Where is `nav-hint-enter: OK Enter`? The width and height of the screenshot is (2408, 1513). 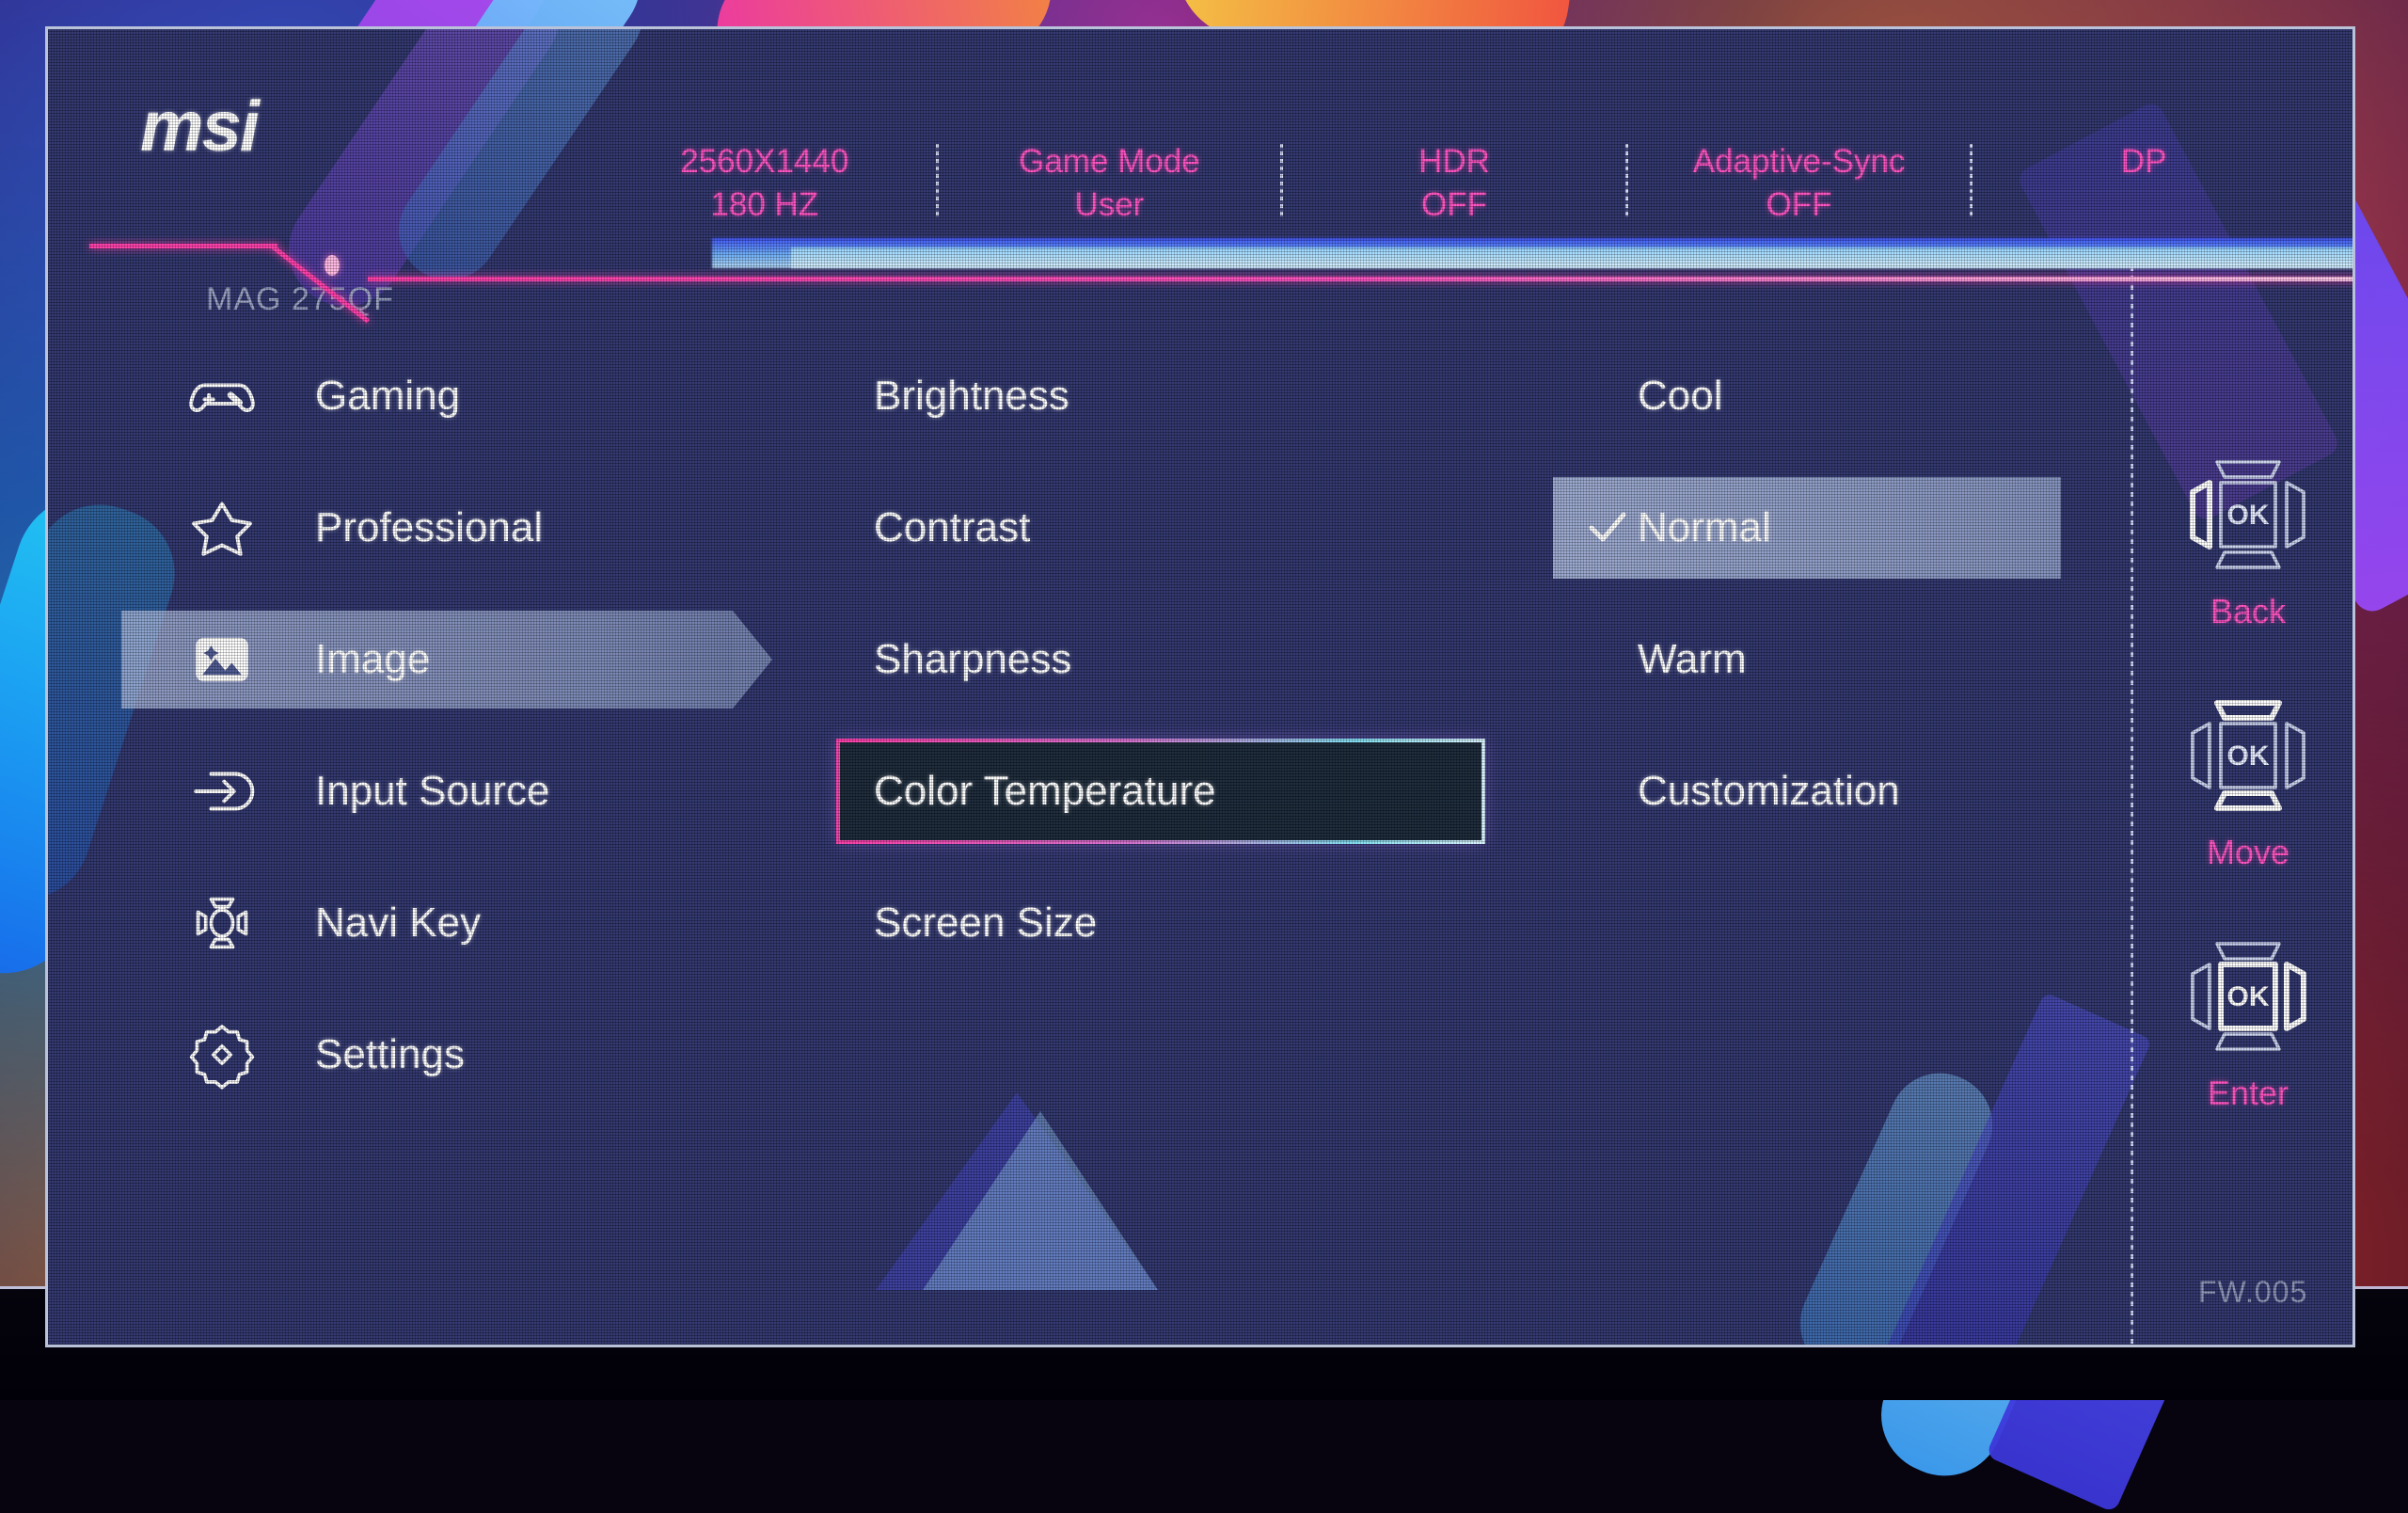 nav-hint-enter: OK Enter is located at coordinates (2247, 1019).